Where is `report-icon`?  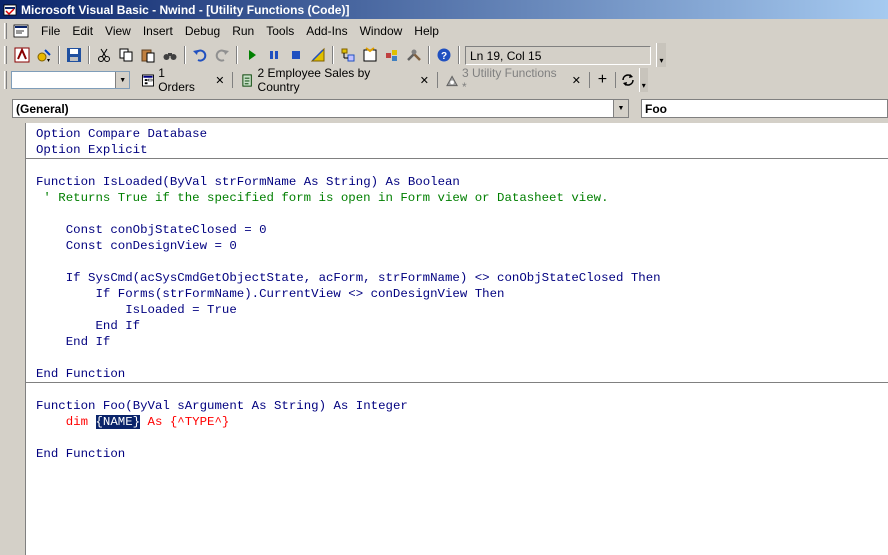
report-icon is located at coordinates (247, 80).